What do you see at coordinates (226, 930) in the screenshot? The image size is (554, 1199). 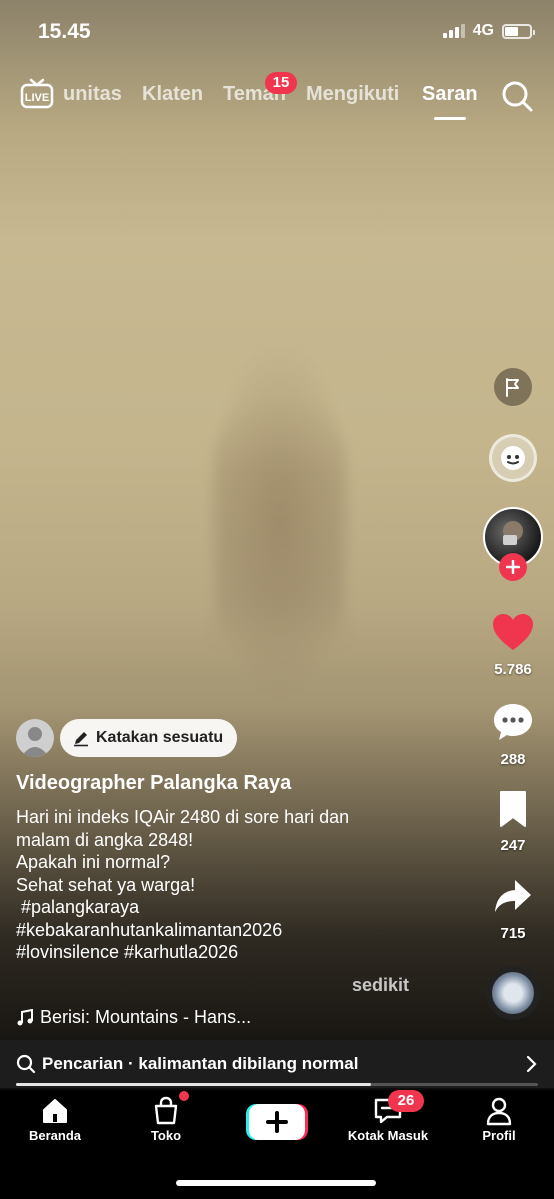 I see `hashtag: #kebakaranhutankalimantan2026` at bounding box center [226, 930].